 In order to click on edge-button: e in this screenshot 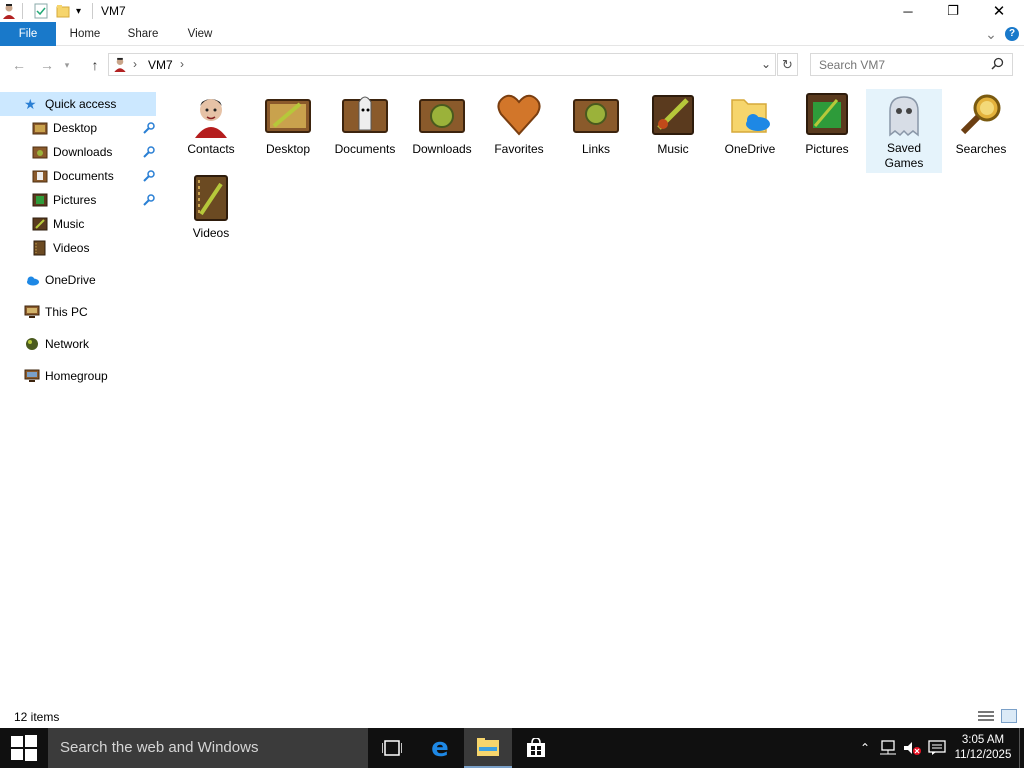, I will do `click(440, 748)`.